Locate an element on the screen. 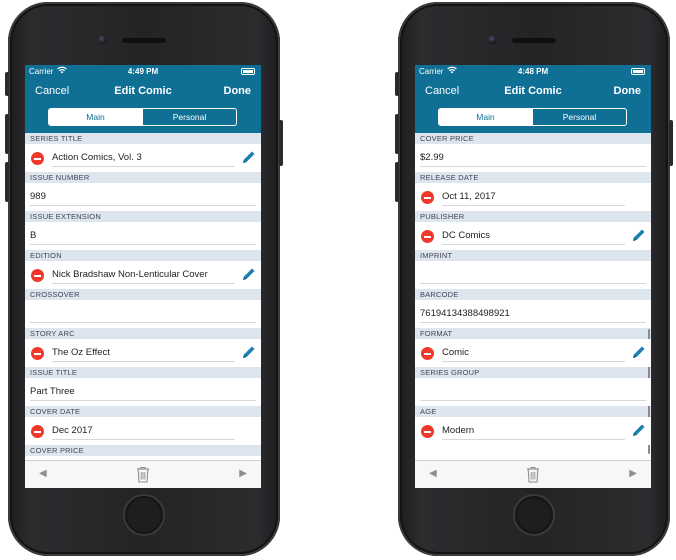 Image resolution: width=676 pixels, height=560 pixels. bottom-toolbar: ◀ ▶ is located at coordinates (143, 474).